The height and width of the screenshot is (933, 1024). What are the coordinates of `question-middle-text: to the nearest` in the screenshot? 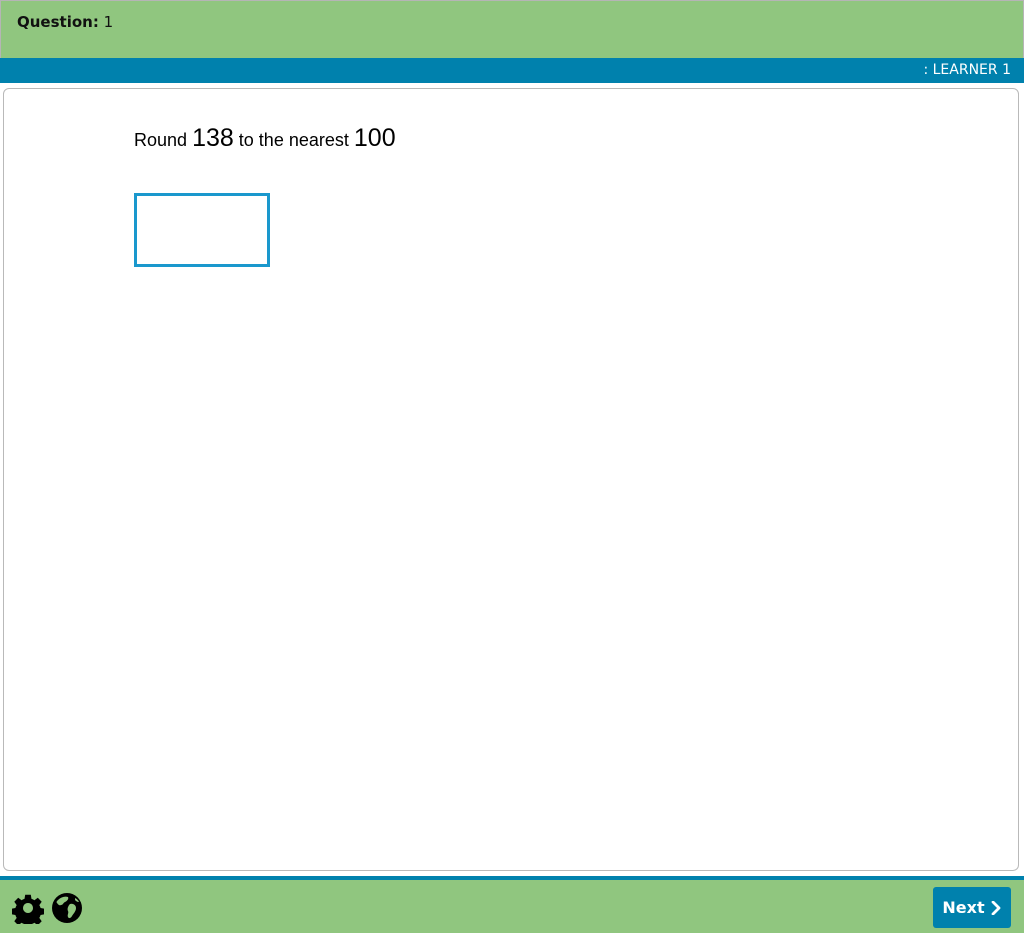 It's located at (293, 140).